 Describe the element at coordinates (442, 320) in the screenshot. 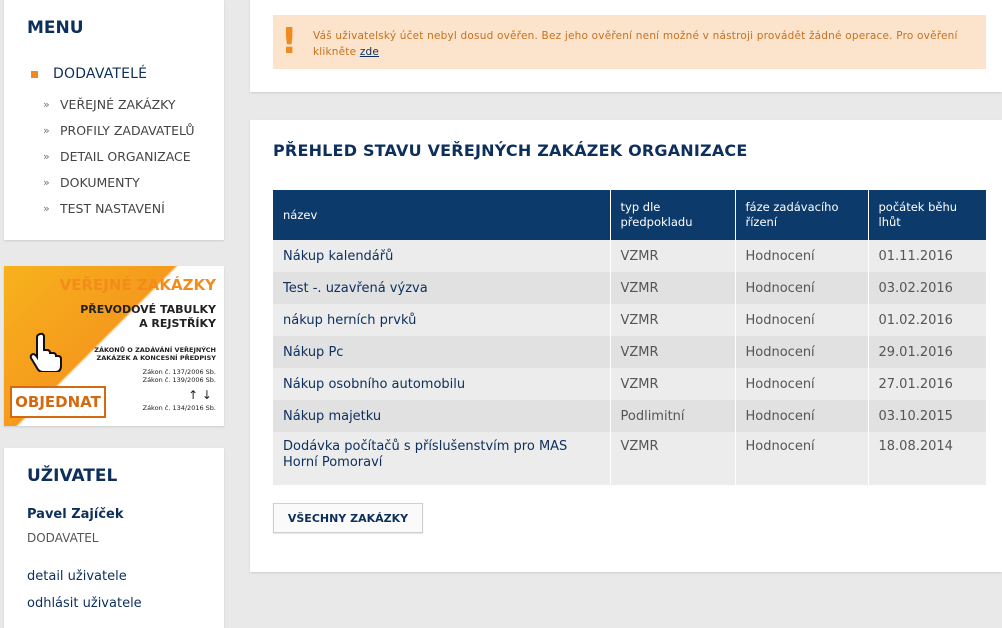

I see `contract-name-link: nákup herních prvků` at that location.